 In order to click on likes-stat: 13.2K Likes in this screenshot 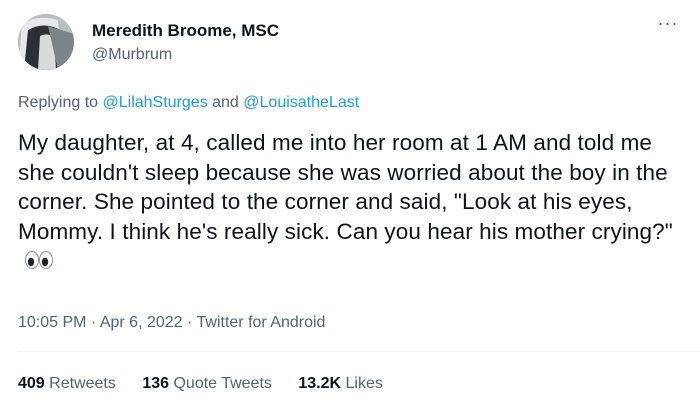, I will do `click(340, 383)`.